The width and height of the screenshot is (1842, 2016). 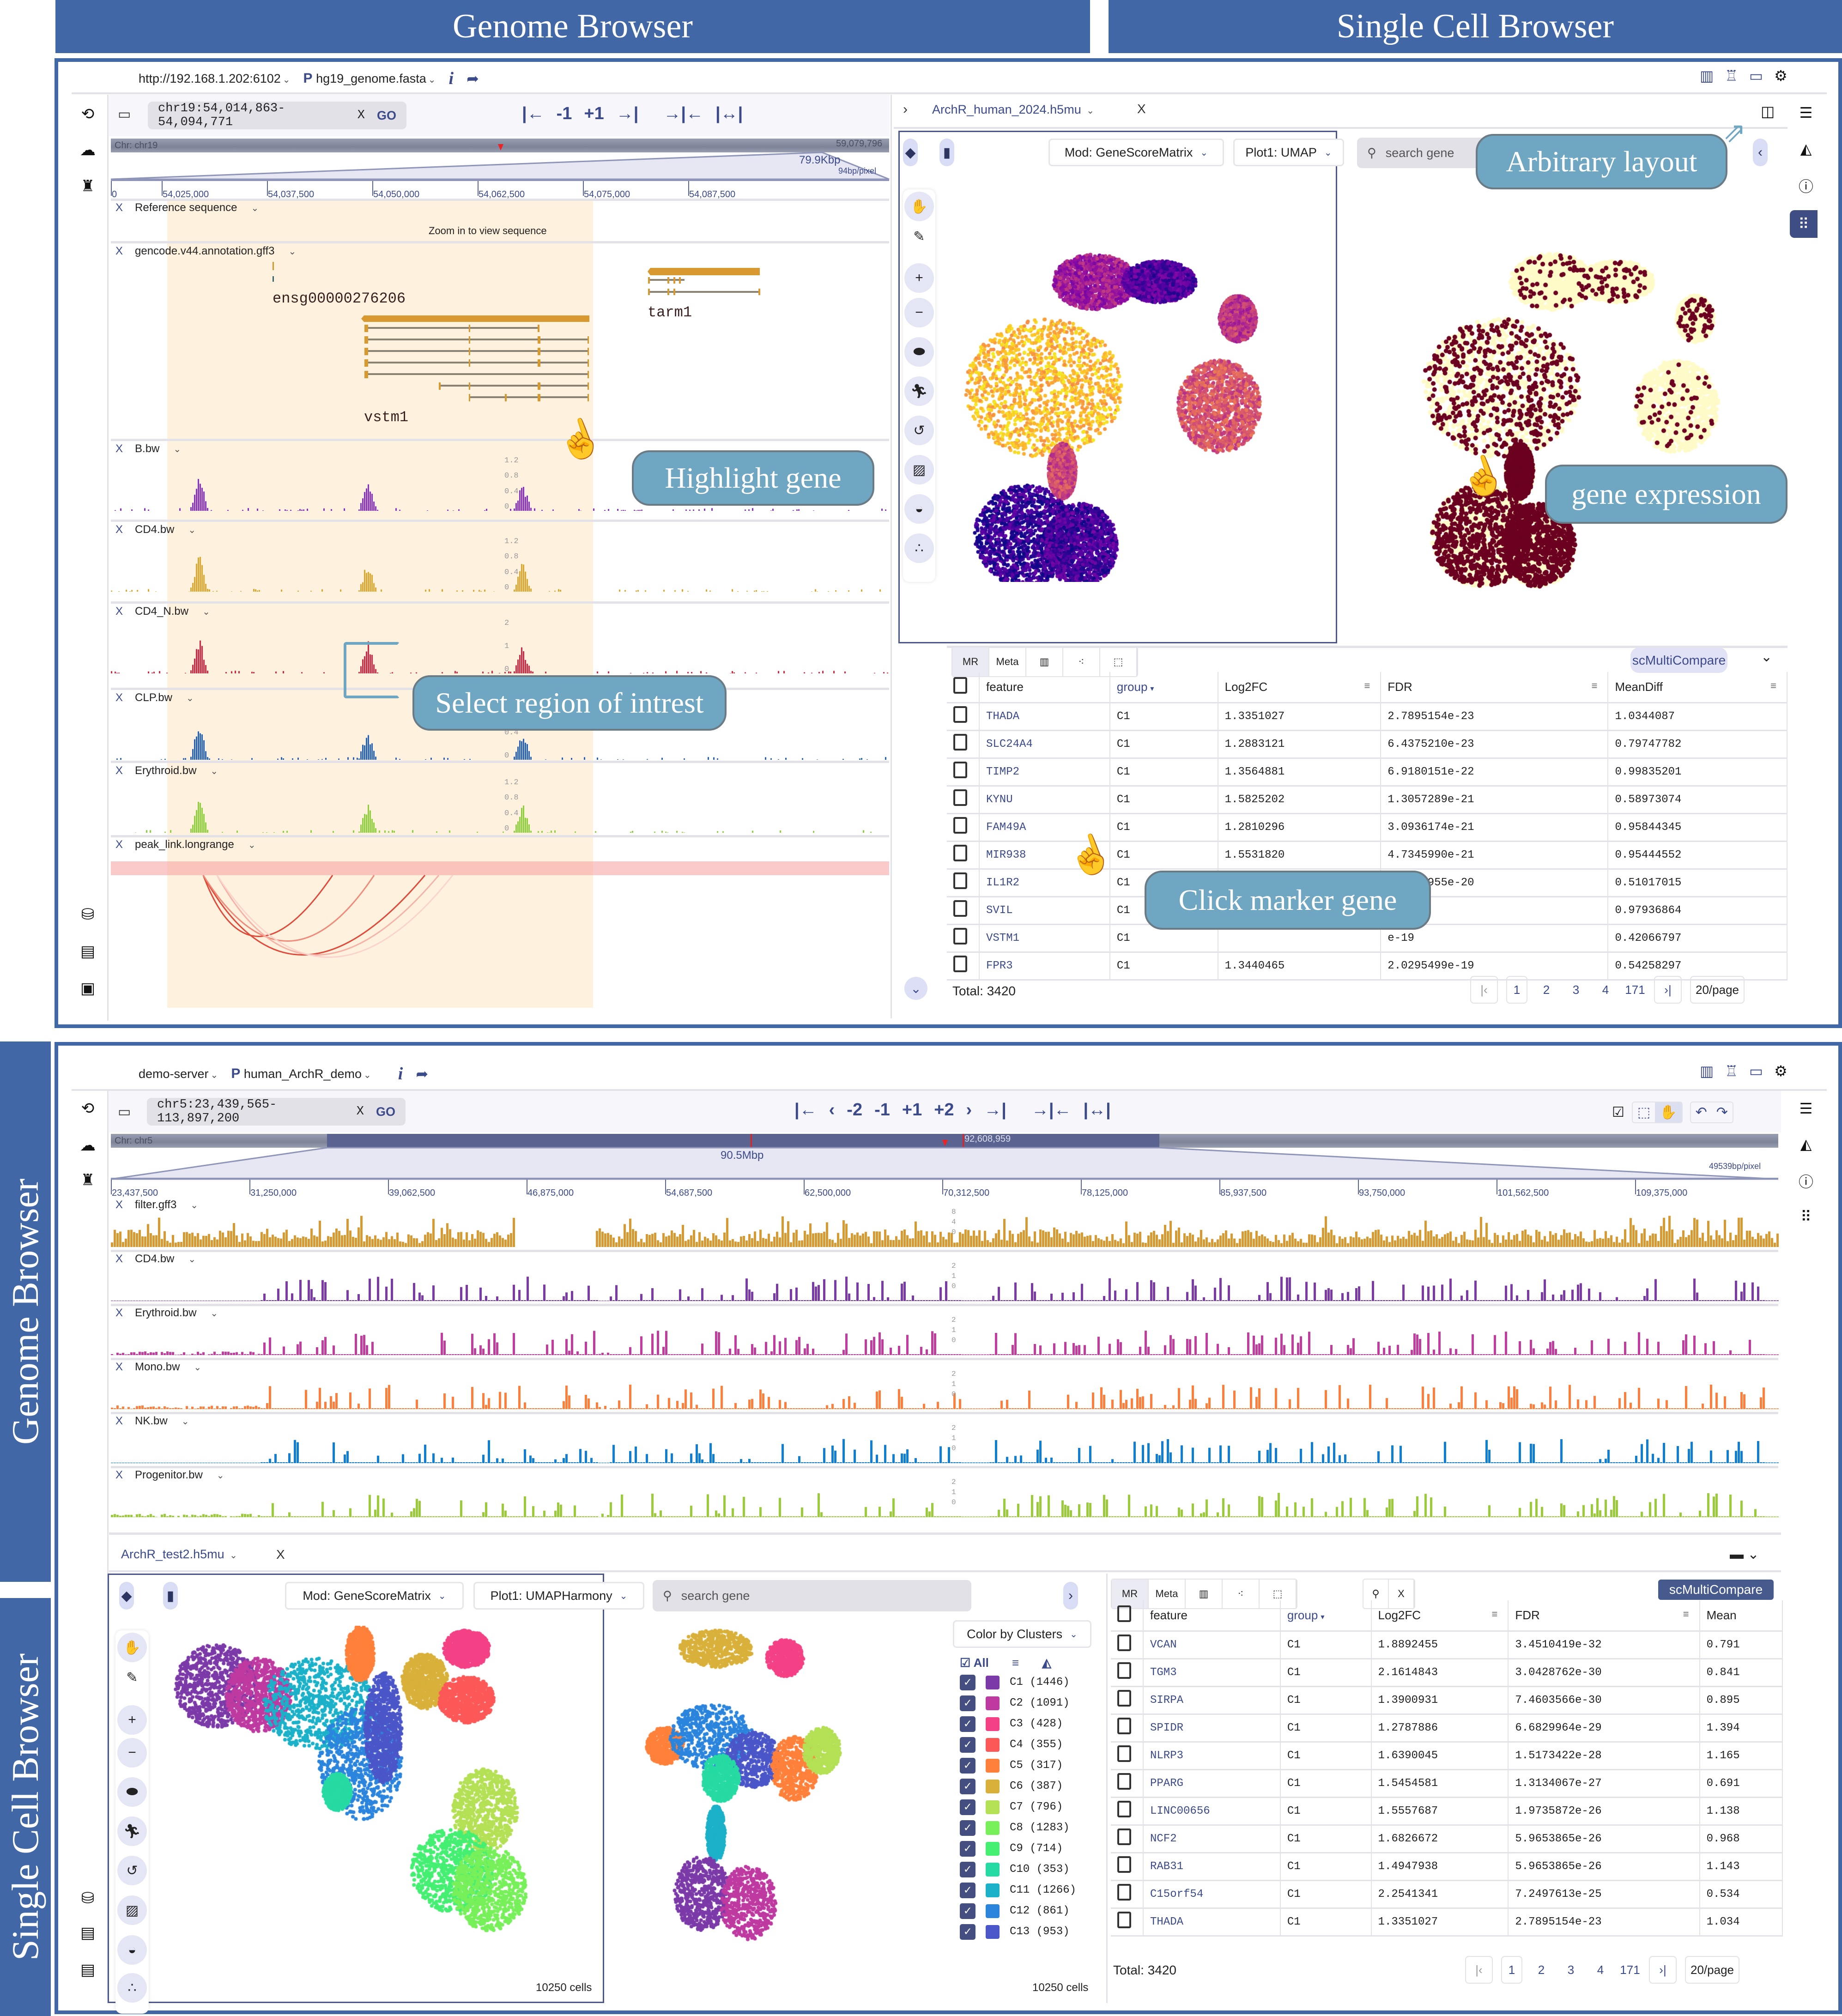 What do you see at coordinates (1440, 1616) in the screenshot?
I see `column-header-log2fc: Log2FC ≡` at bounding box center [1440, 1616].